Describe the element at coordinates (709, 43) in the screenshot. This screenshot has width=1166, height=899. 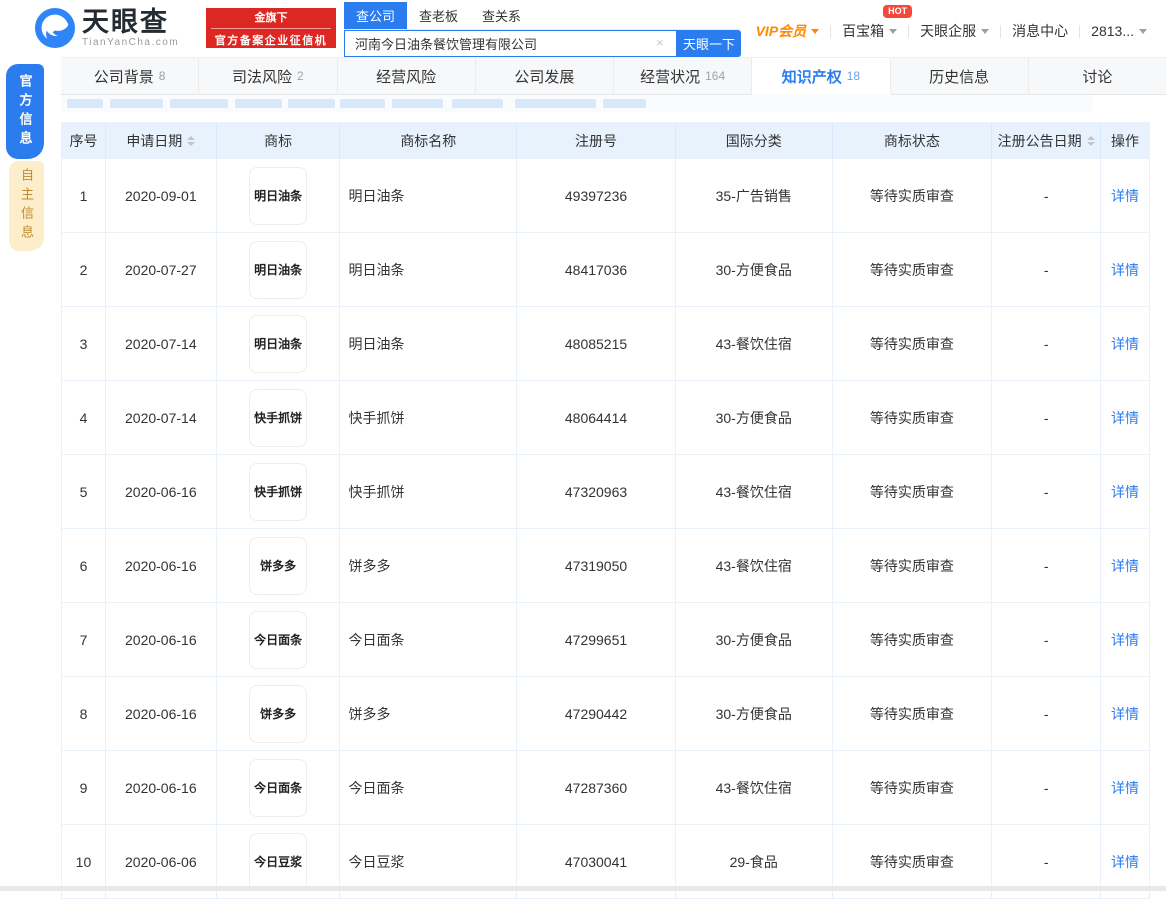
I see `search-button: 天眼一下` at that location.